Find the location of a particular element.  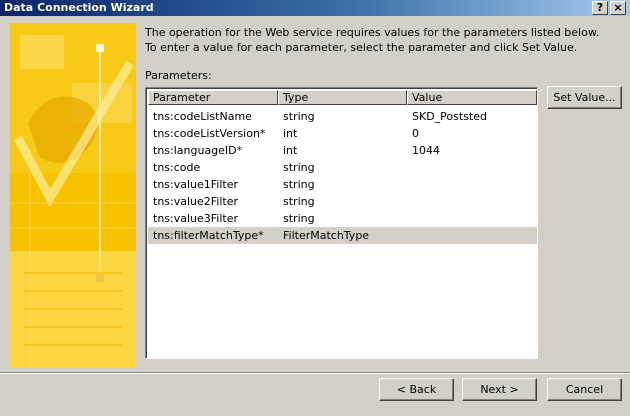

table-row: tns:filterMatchType* FilterMatchType is located at coordinates (342, 235).